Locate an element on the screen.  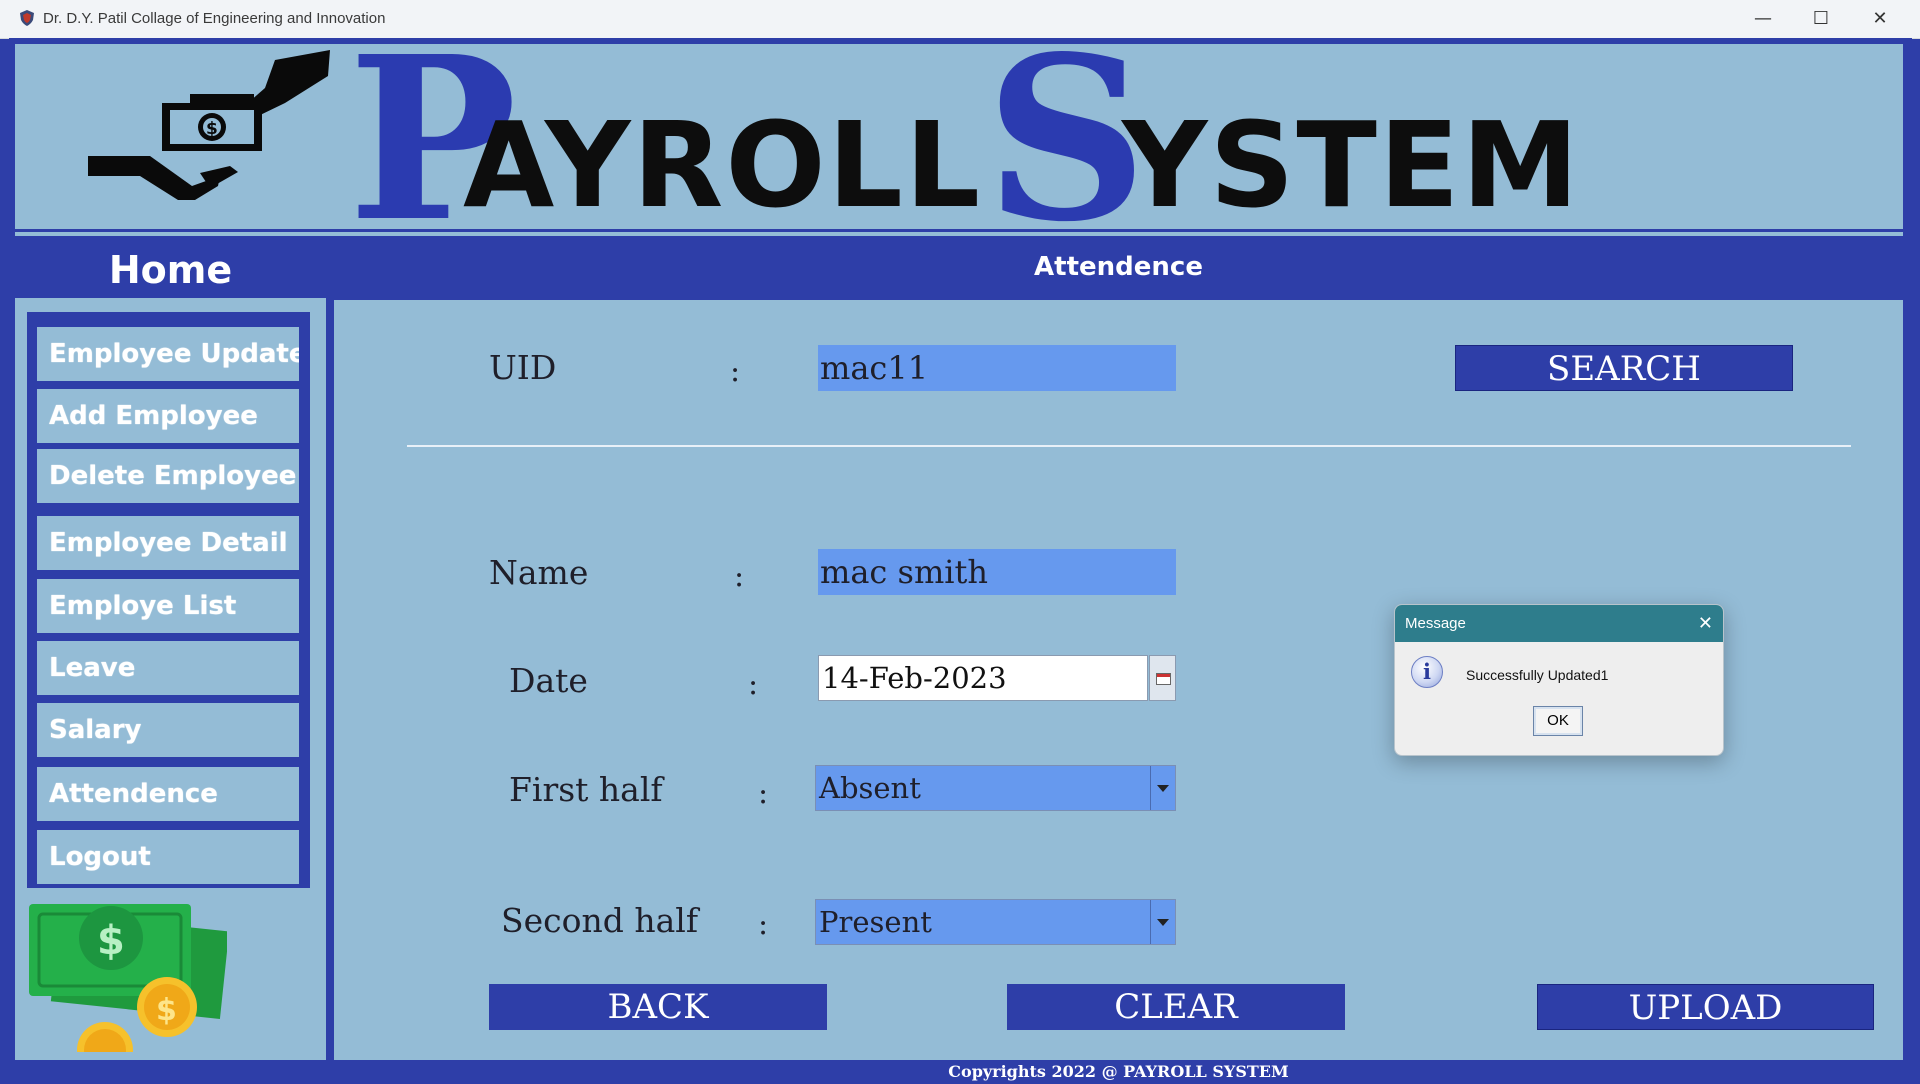
sidebar-item-leave: Leave is located at coordinates (168, 668).